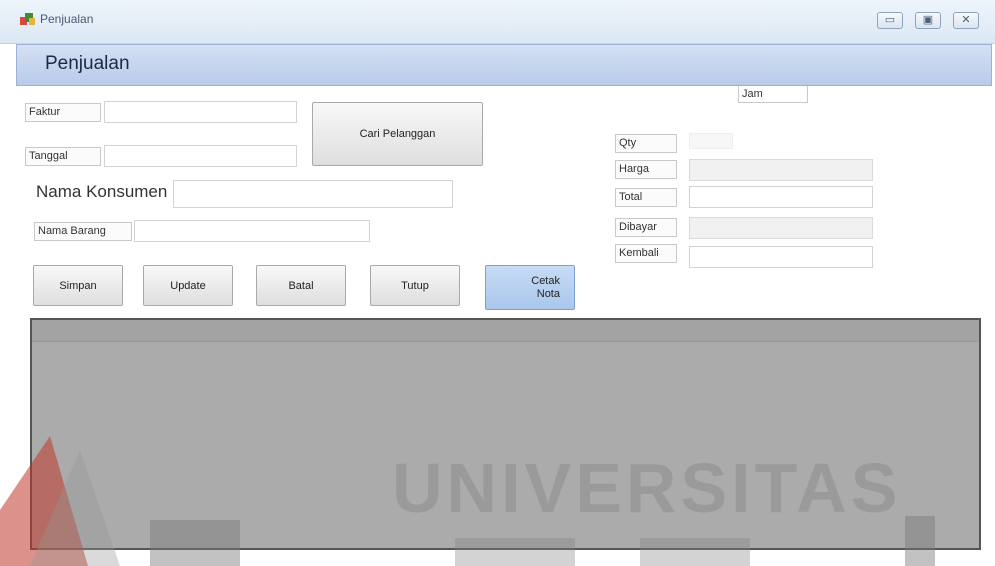  What do you see at coordinates (252, 231) in the screenshot?
I see `nama-barang-input` at bounding box center [252, 231].